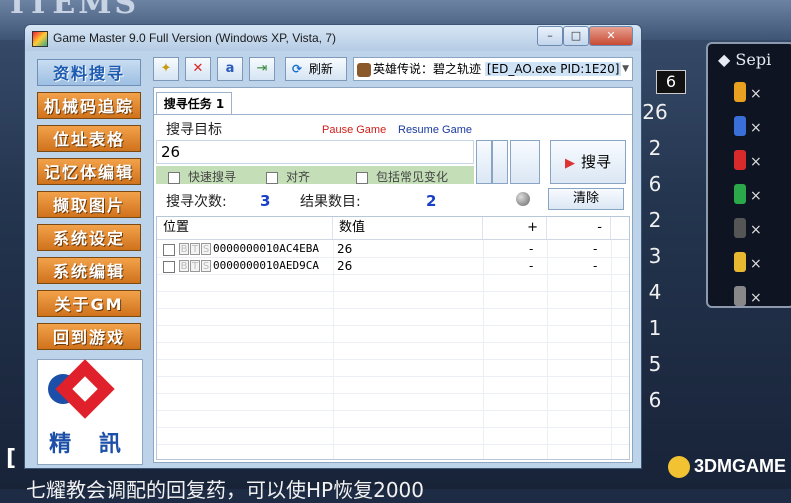 The width and height of the screenshot is (791, 503). I want to click on refresh-button: ⟳ 刷新, so click(316, 69).